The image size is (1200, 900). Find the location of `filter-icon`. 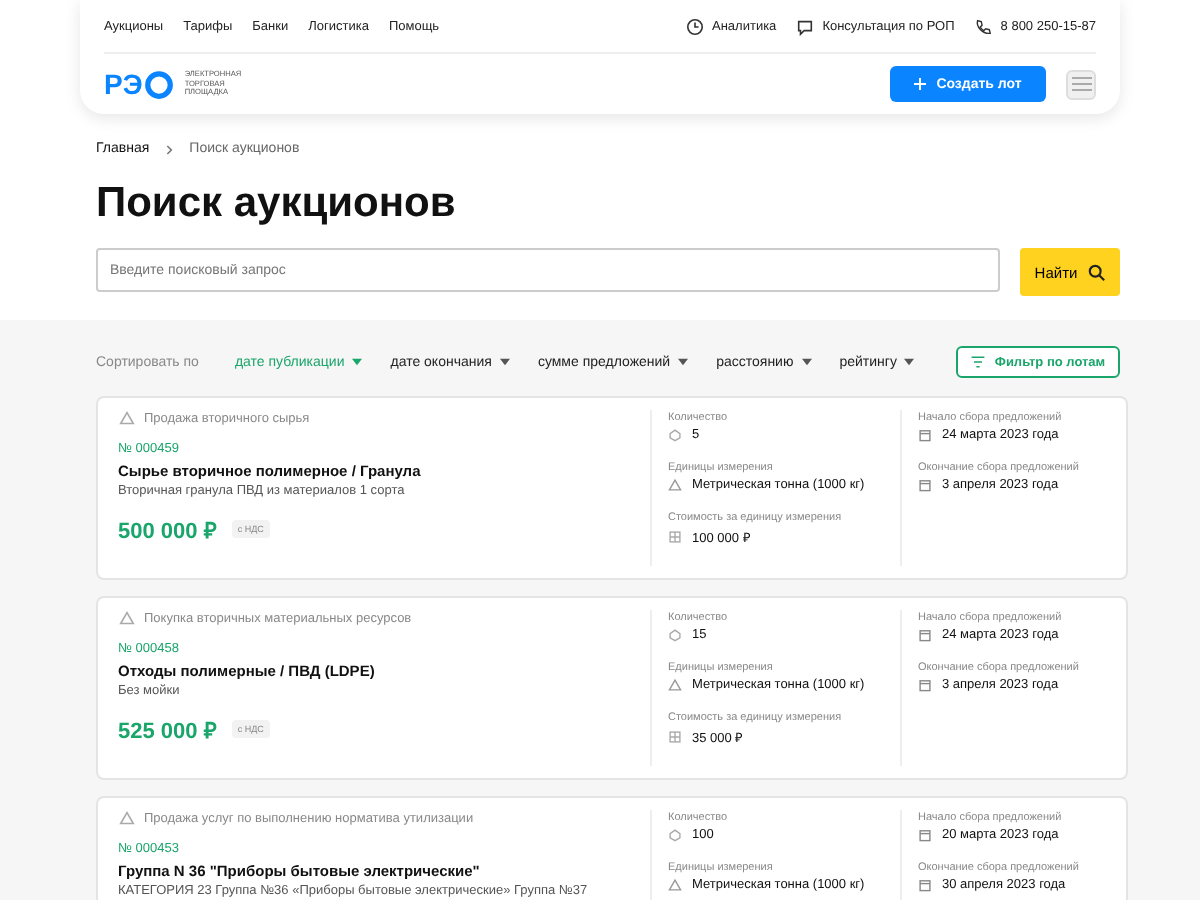

filter-icon is located at coordinates (978, 362).